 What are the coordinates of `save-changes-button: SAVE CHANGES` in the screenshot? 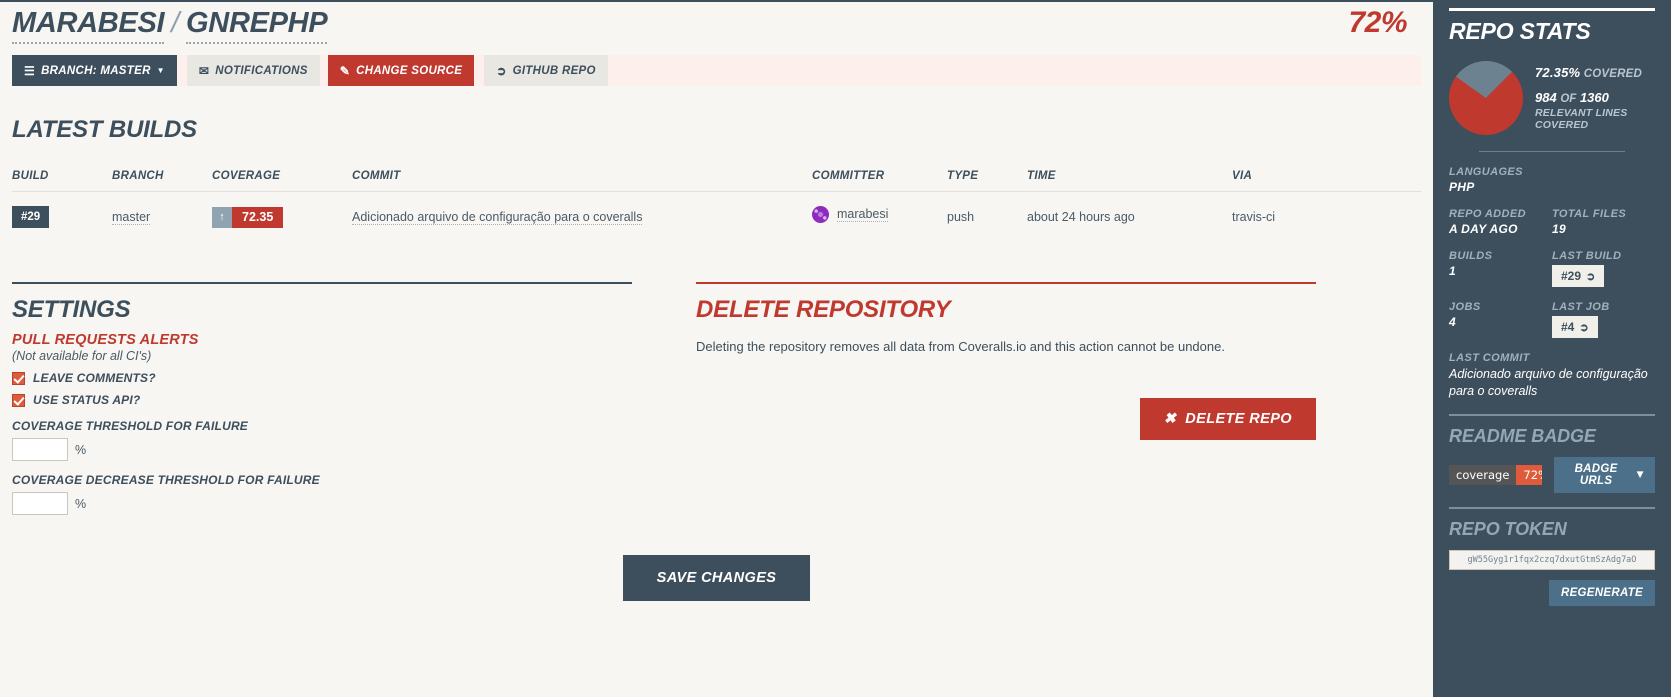 It's located at (716, 578).